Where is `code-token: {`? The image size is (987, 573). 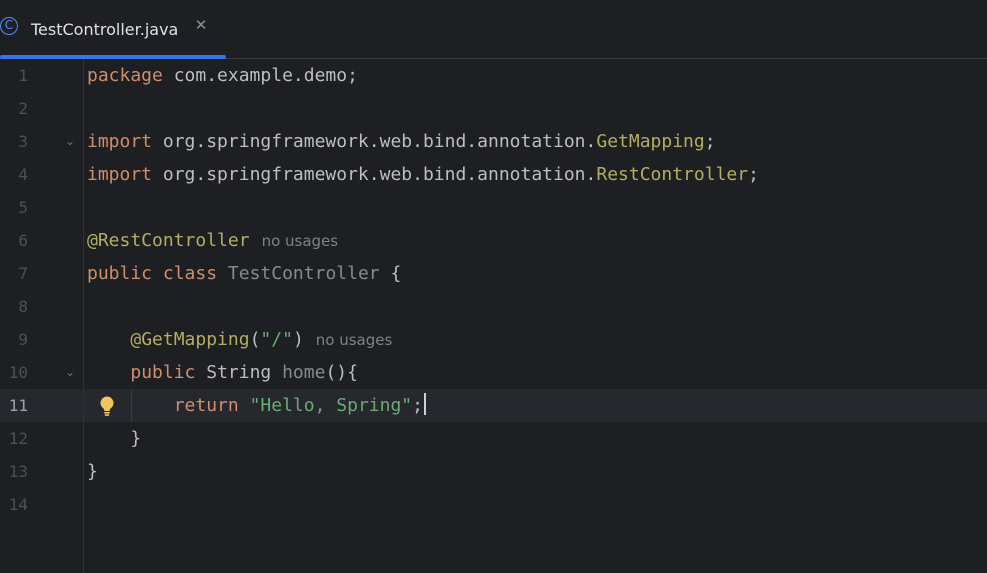
code-token: { is located at coordinates (390, 273).